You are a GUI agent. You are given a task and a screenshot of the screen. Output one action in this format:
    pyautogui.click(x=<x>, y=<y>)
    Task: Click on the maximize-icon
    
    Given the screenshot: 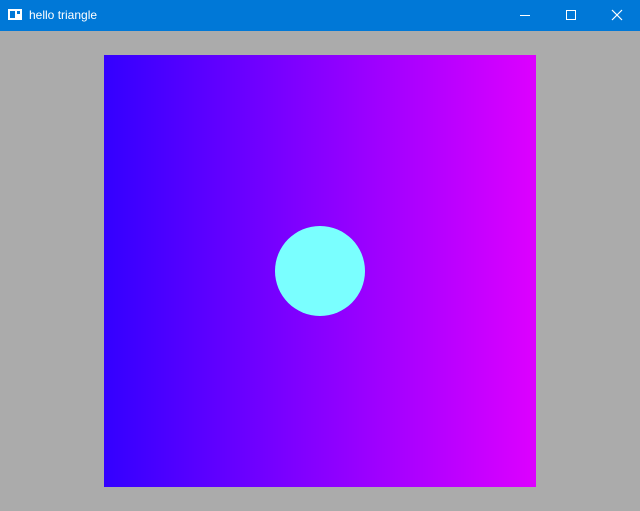 What is the action you would take?
    pyautogui.click(x=571, y=15)
    